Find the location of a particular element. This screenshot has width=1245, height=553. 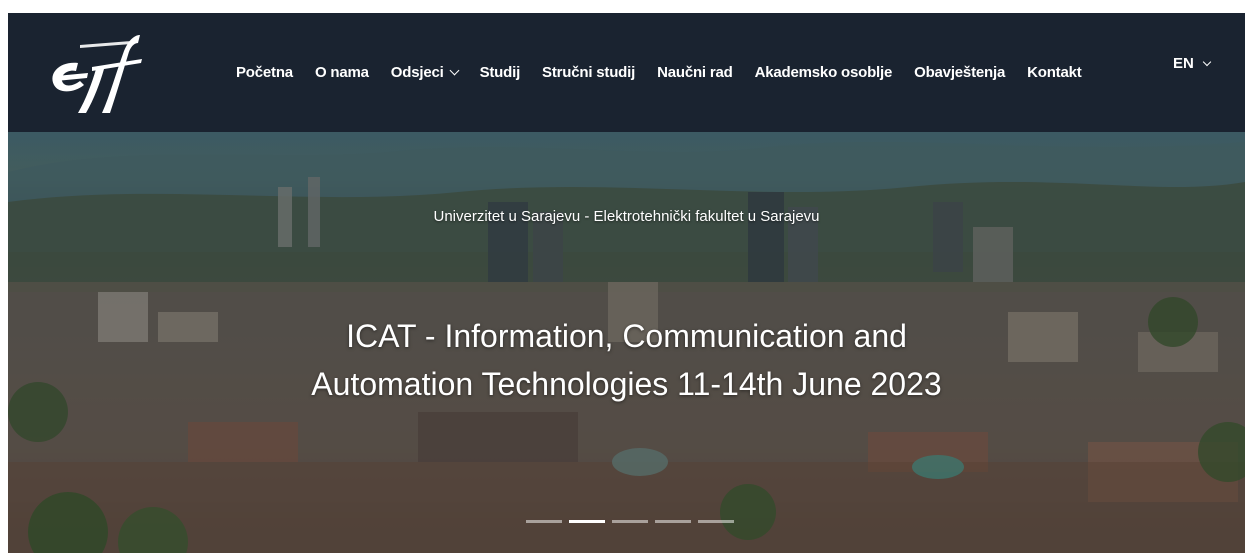

nav-label: Početna is located at coordinates (264, 72).